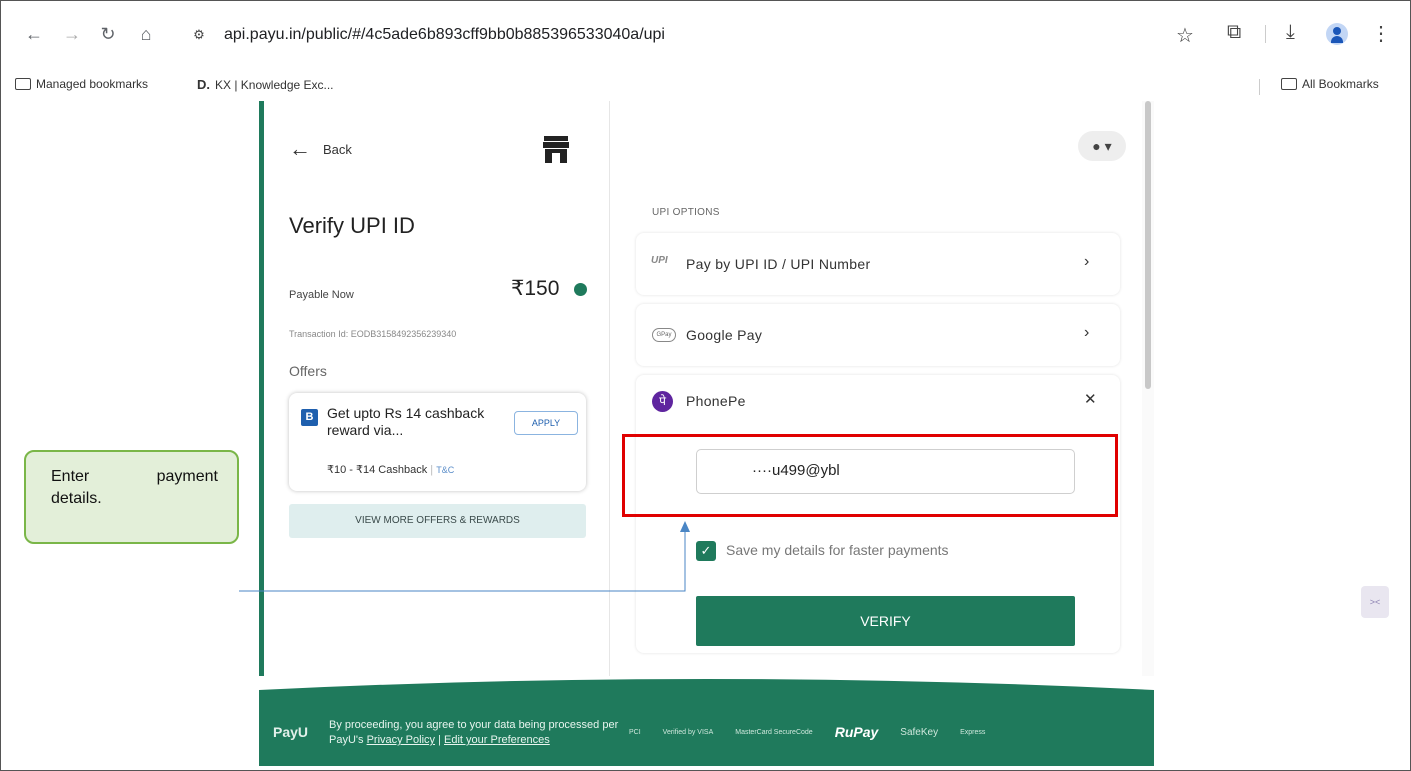 This screenshot has width=1411, height=771. Describe the element at coordinates (131, 497) in the screenshot. I see `annotation-callout: Enter payment details.` at that location.